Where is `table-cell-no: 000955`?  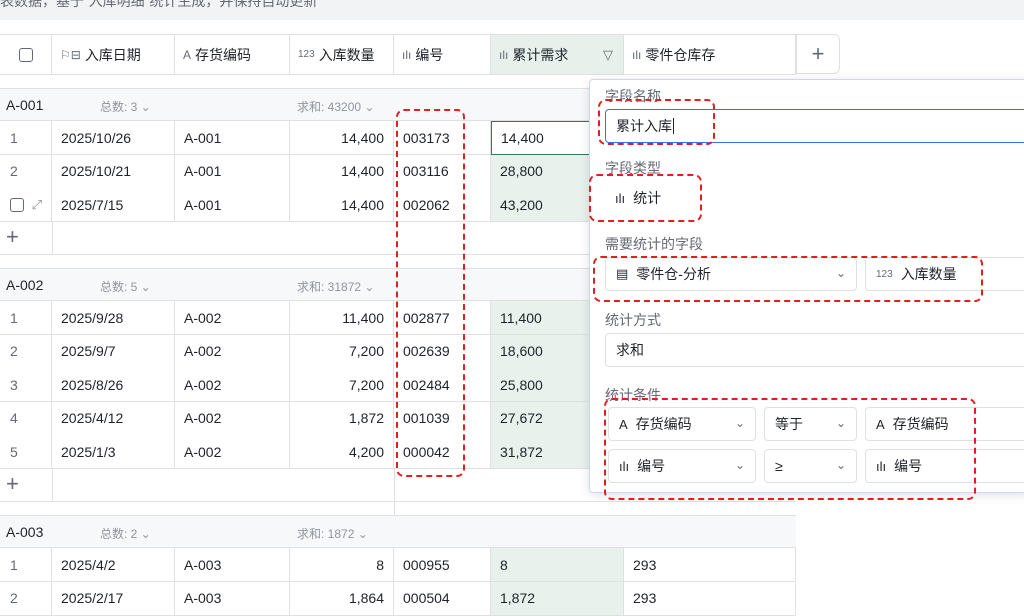
table-cell-no: 000955 is located at coordinates (442, 565).